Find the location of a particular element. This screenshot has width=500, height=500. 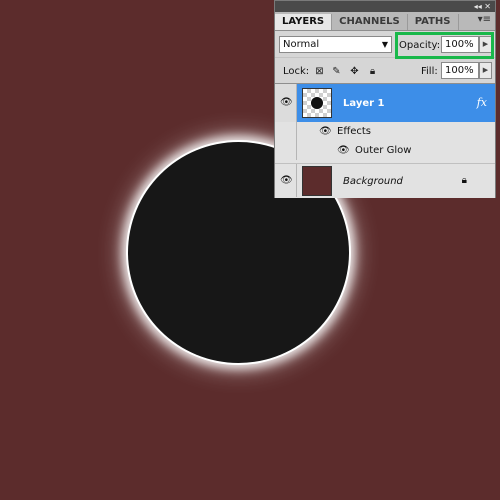

lock-position-icon: ✥ is located at coordinates (354, 71).